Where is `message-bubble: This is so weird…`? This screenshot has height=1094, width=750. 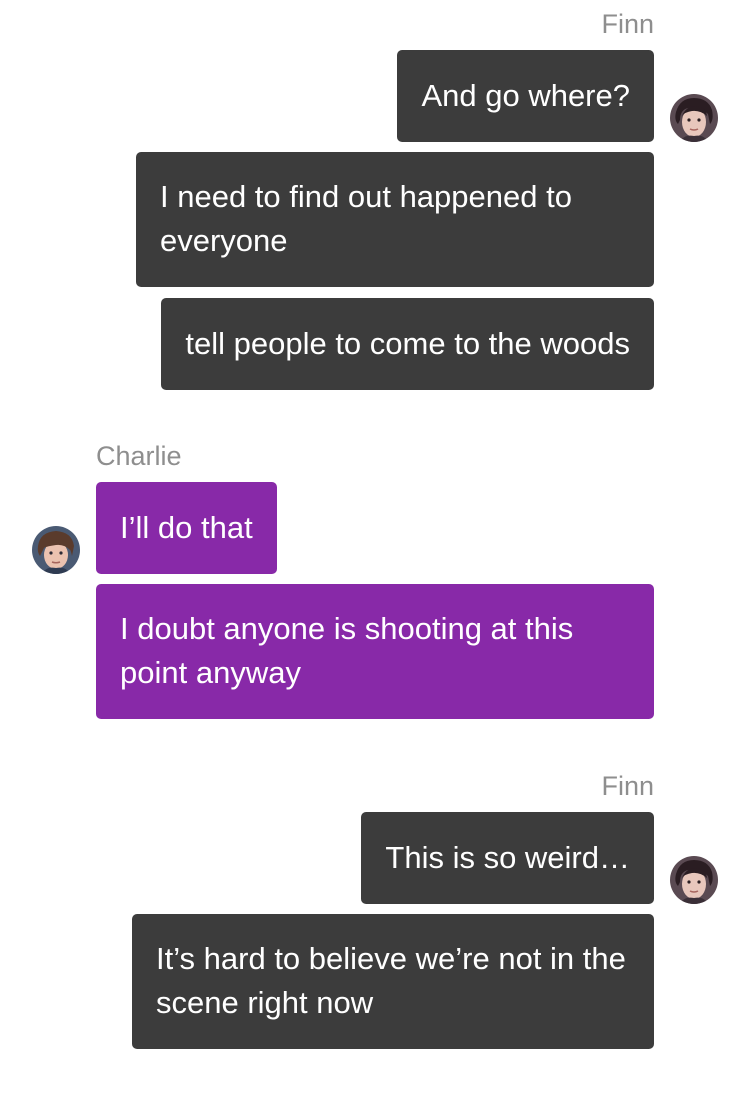
message-bubble: This is so weird… is located at coordinates (507, 858).